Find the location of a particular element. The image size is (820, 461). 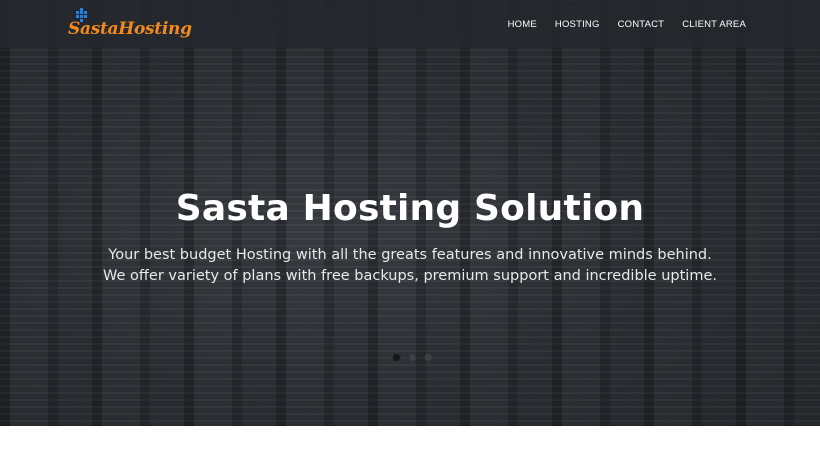

logo-link: SastaHosting is located at coordinates (130, 25).